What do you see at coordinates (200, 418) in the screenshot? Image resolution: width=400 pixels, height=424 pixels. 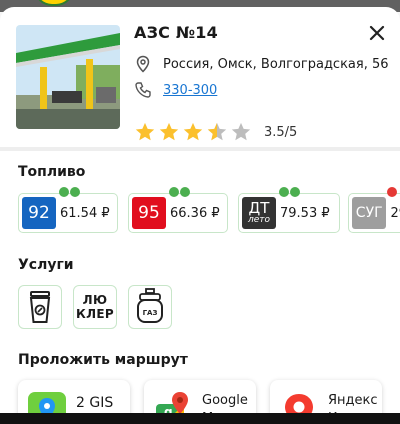 I see `system-nav-bar` at bounding box center [200, 418].